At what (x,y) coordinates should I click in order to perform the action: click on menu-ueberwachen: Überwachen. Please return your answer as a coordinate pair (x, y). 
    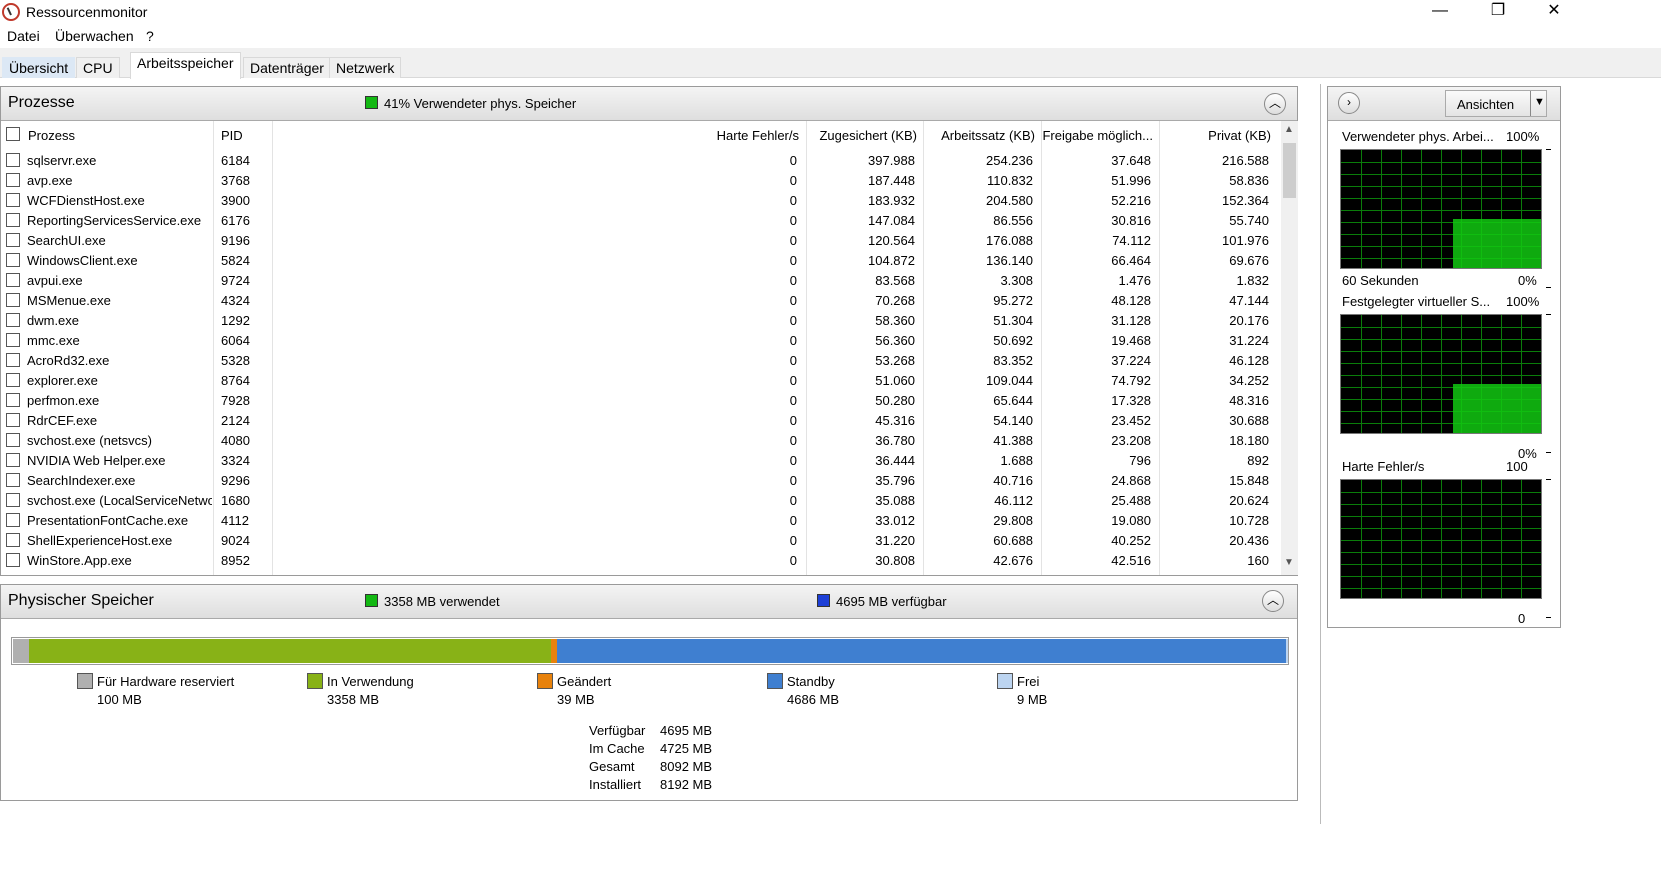
    Looking at the image, I should click on (94, 36).